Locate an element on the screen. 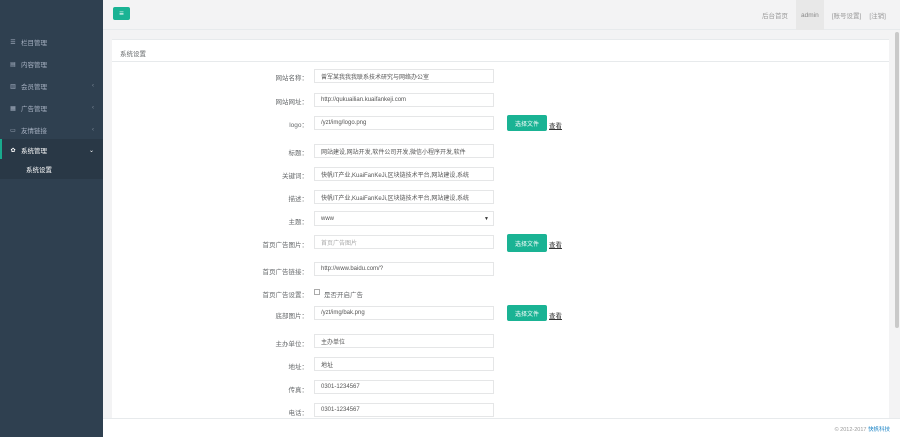 The height and width of the screenshot is (437, 900). site-name-input: 曾军某我我我联系技术研究与网络办公室 is located at coordinates (404, 76).